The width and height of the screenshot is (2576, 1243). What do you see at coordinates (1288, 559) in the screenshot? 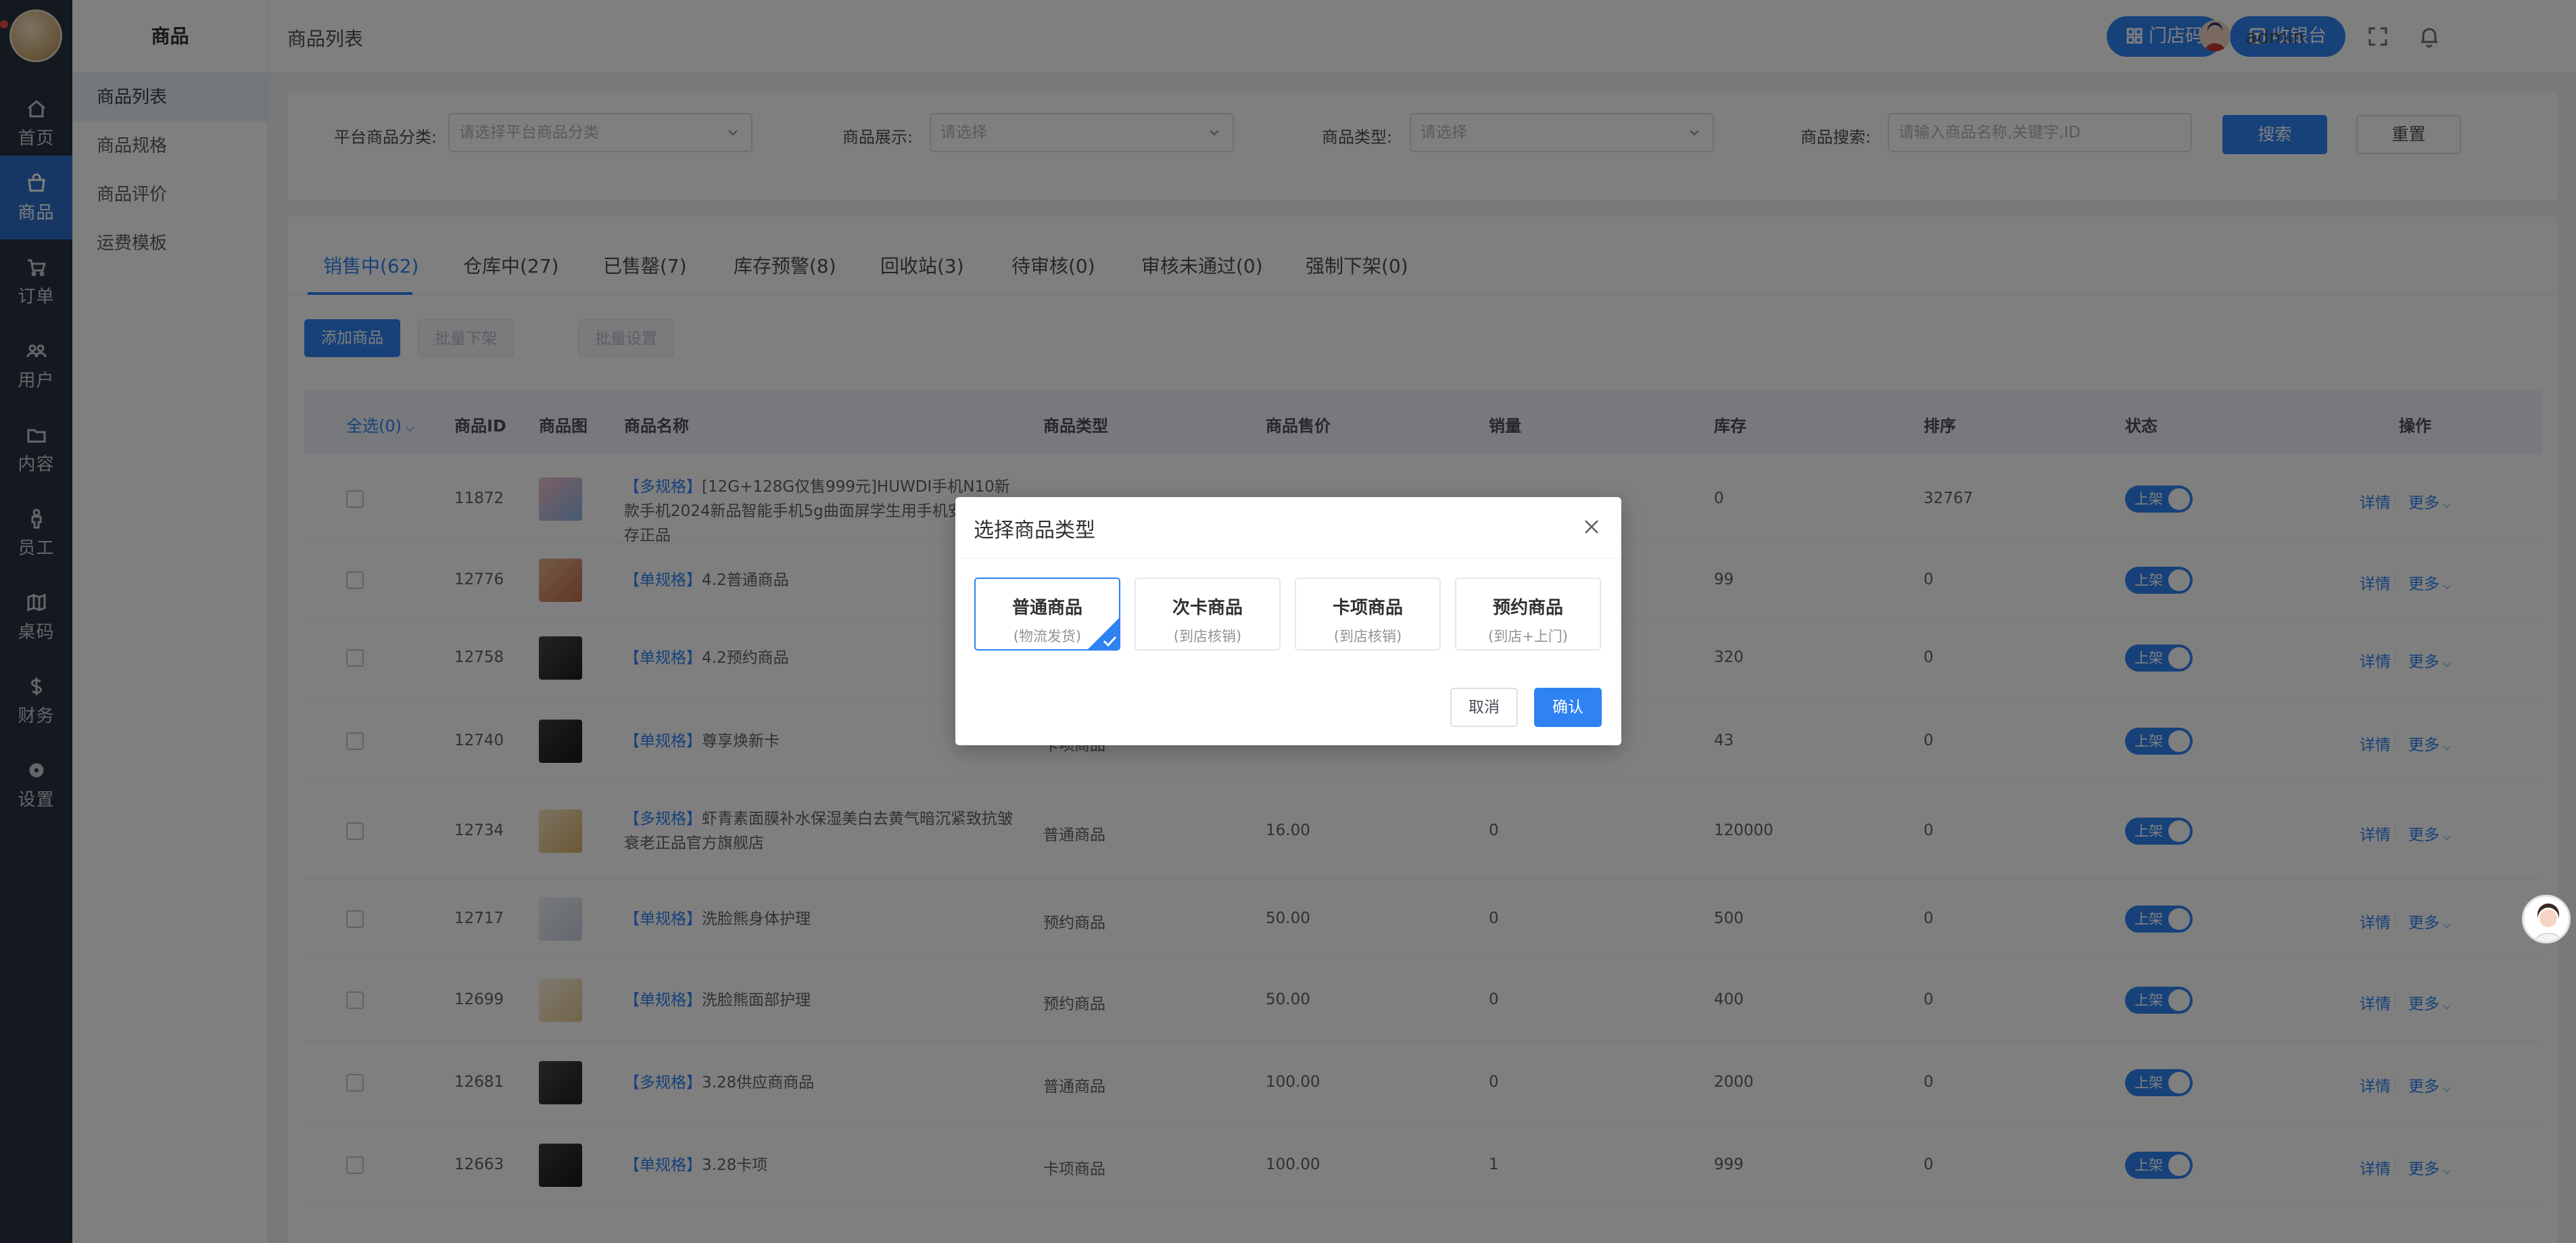
I see `dialog-divider` at bounding box center [1288, 559].